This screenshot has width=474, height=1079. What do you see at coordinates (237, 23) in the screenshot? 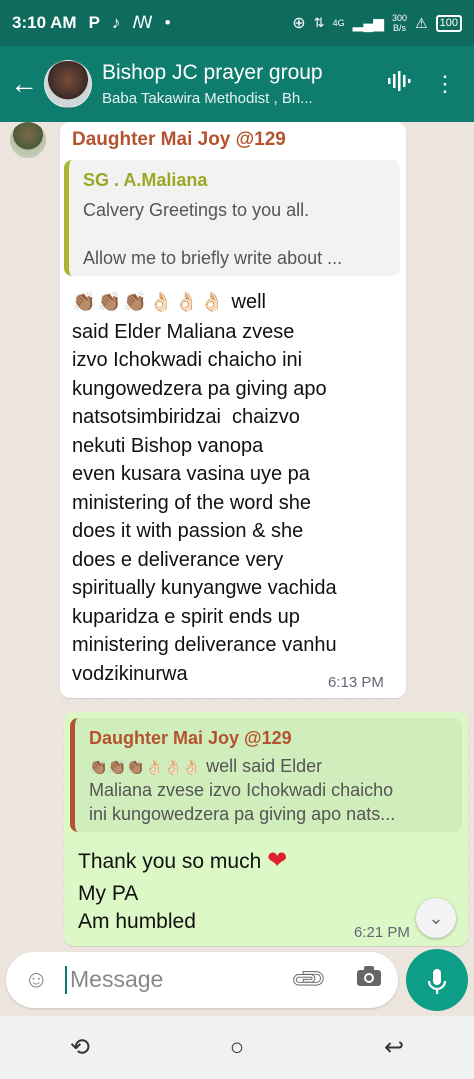
I see `status-bar: 3:10 AM P ♪ ꟿ • ⊕ ⇅ 4G ▂▄▆ 300 B/s ⚠ 100` at bounding box center [237, 23].